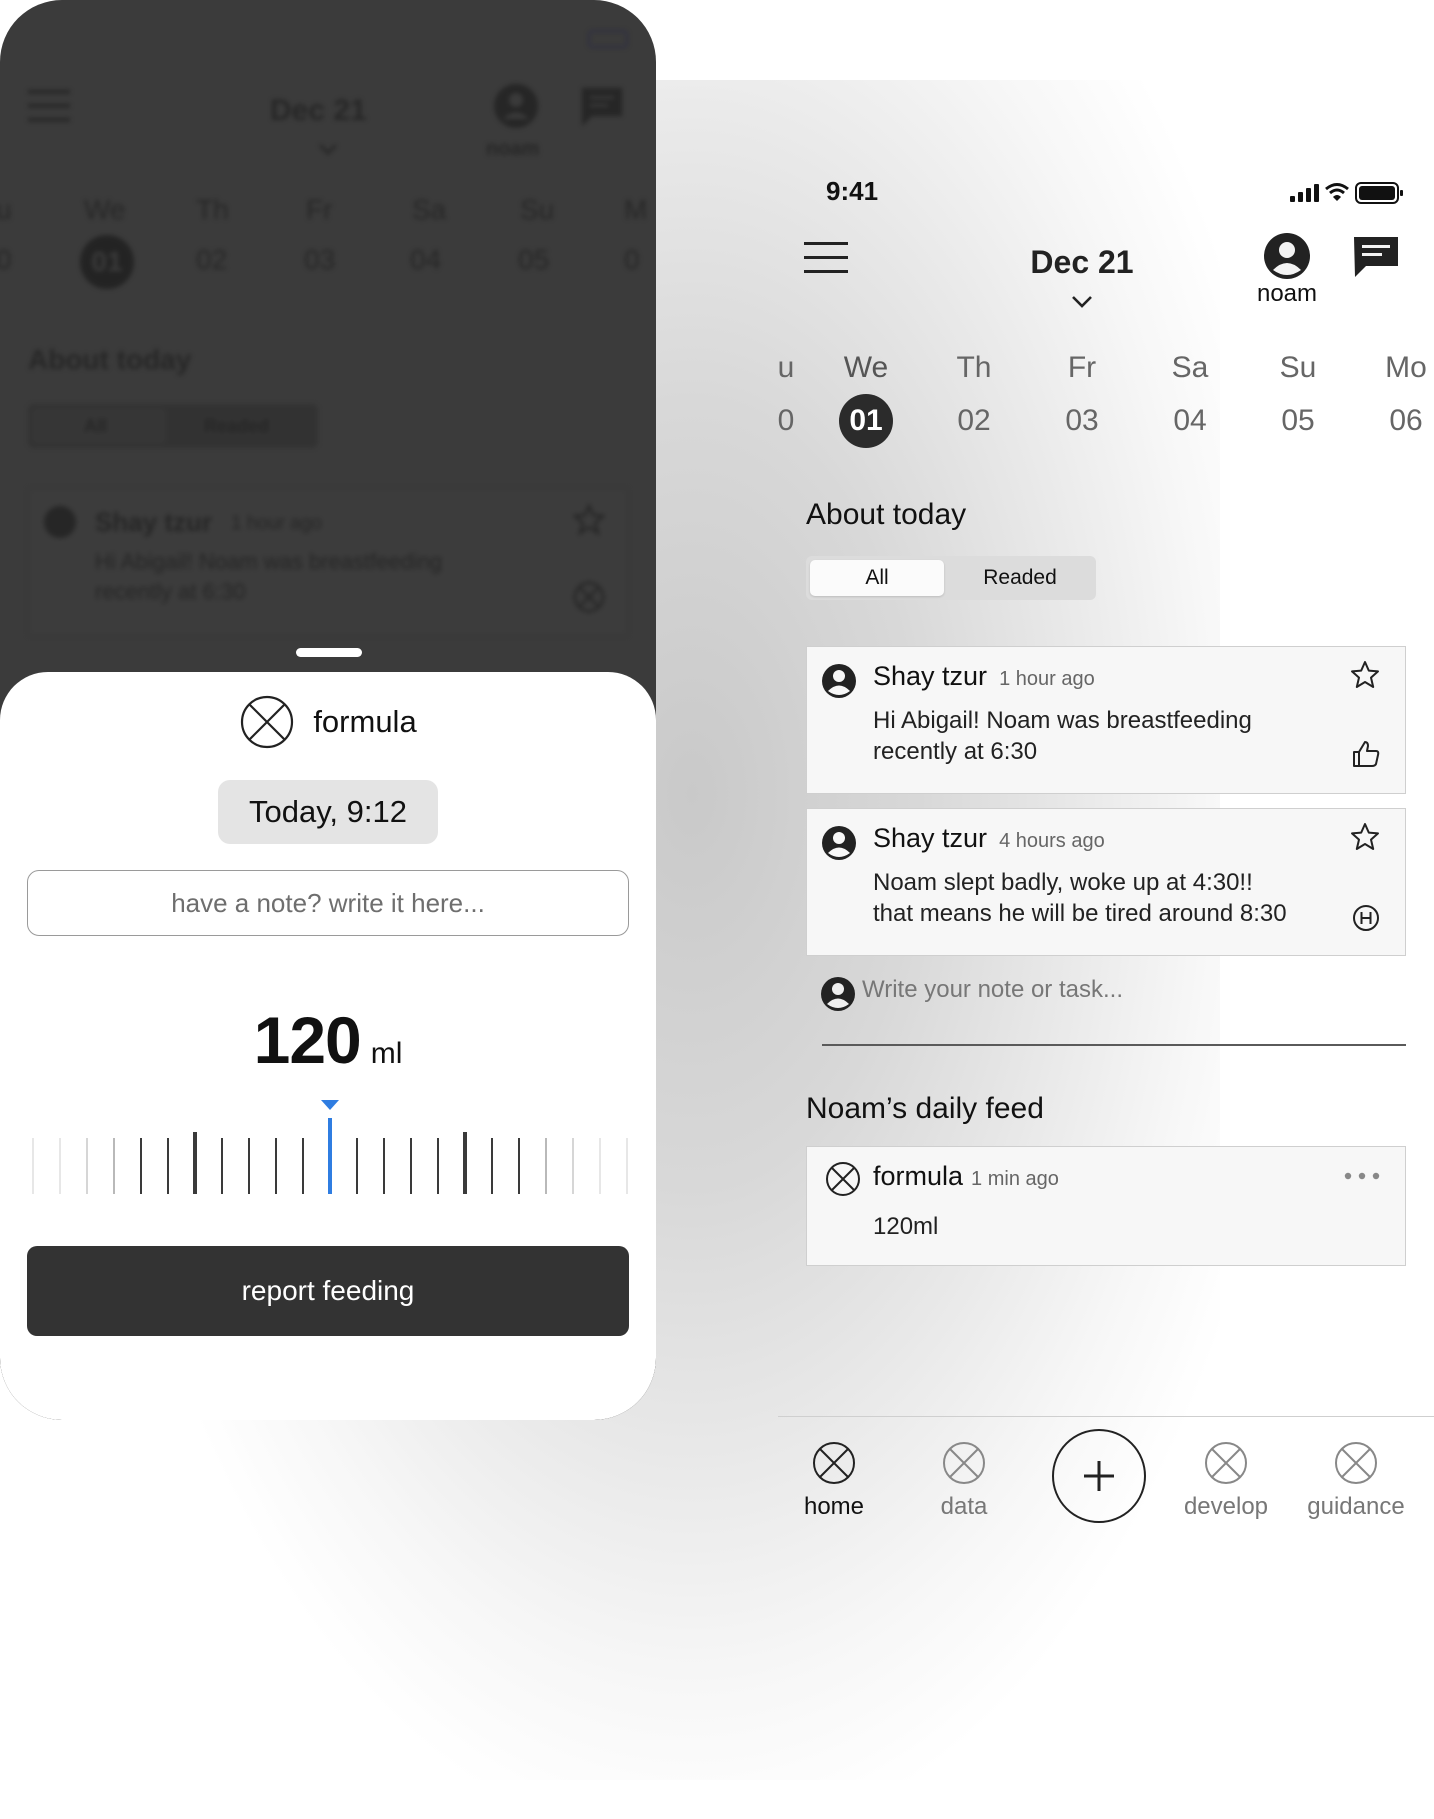 Image resolution: width=1434 pixels, height=1819 pixels. I want to click on plus-icon, so click(1099, 1476).